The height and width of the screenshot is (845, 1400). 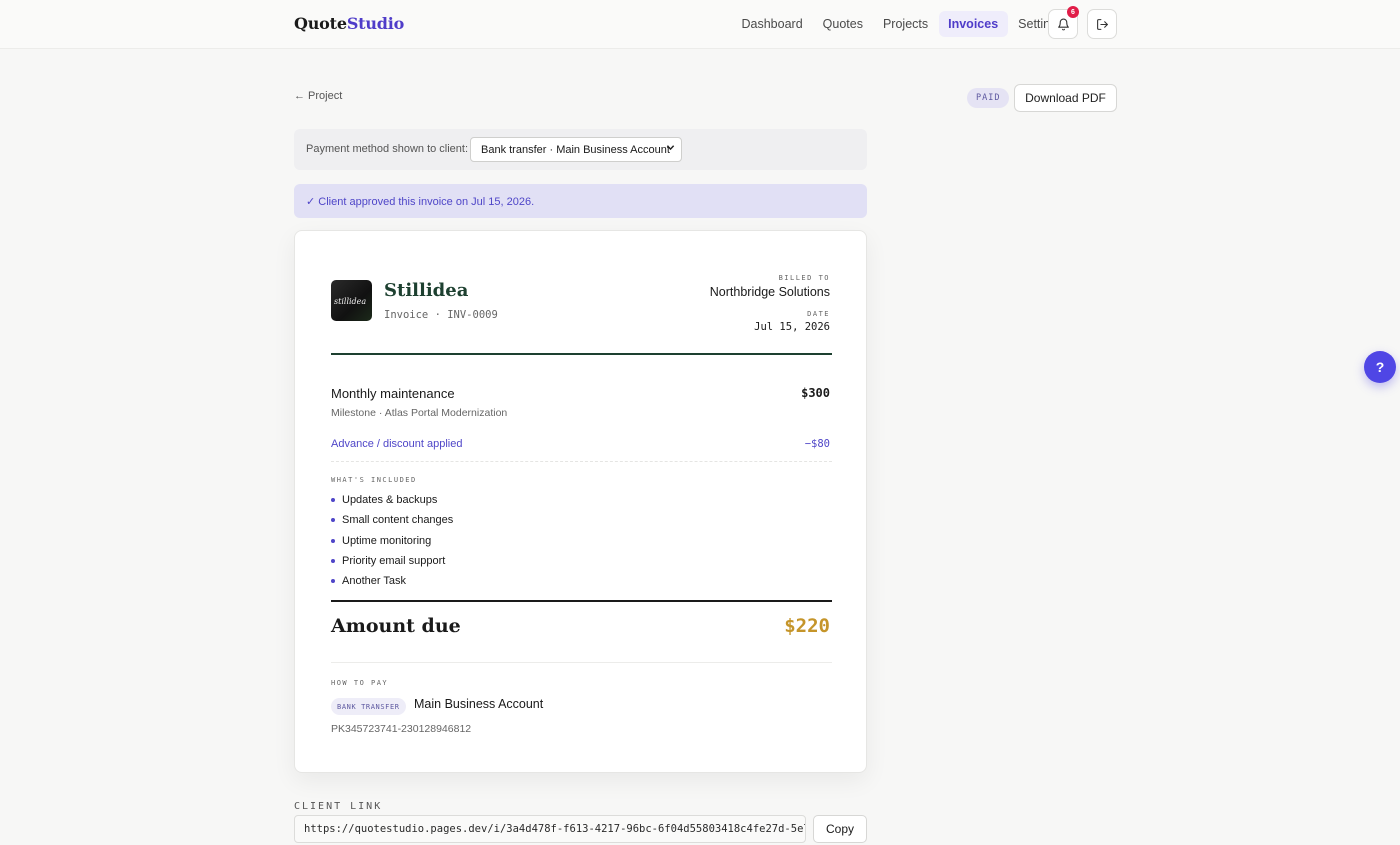 I want to click on brand-logo: QuoteStudio, so click(x=349, y=23).